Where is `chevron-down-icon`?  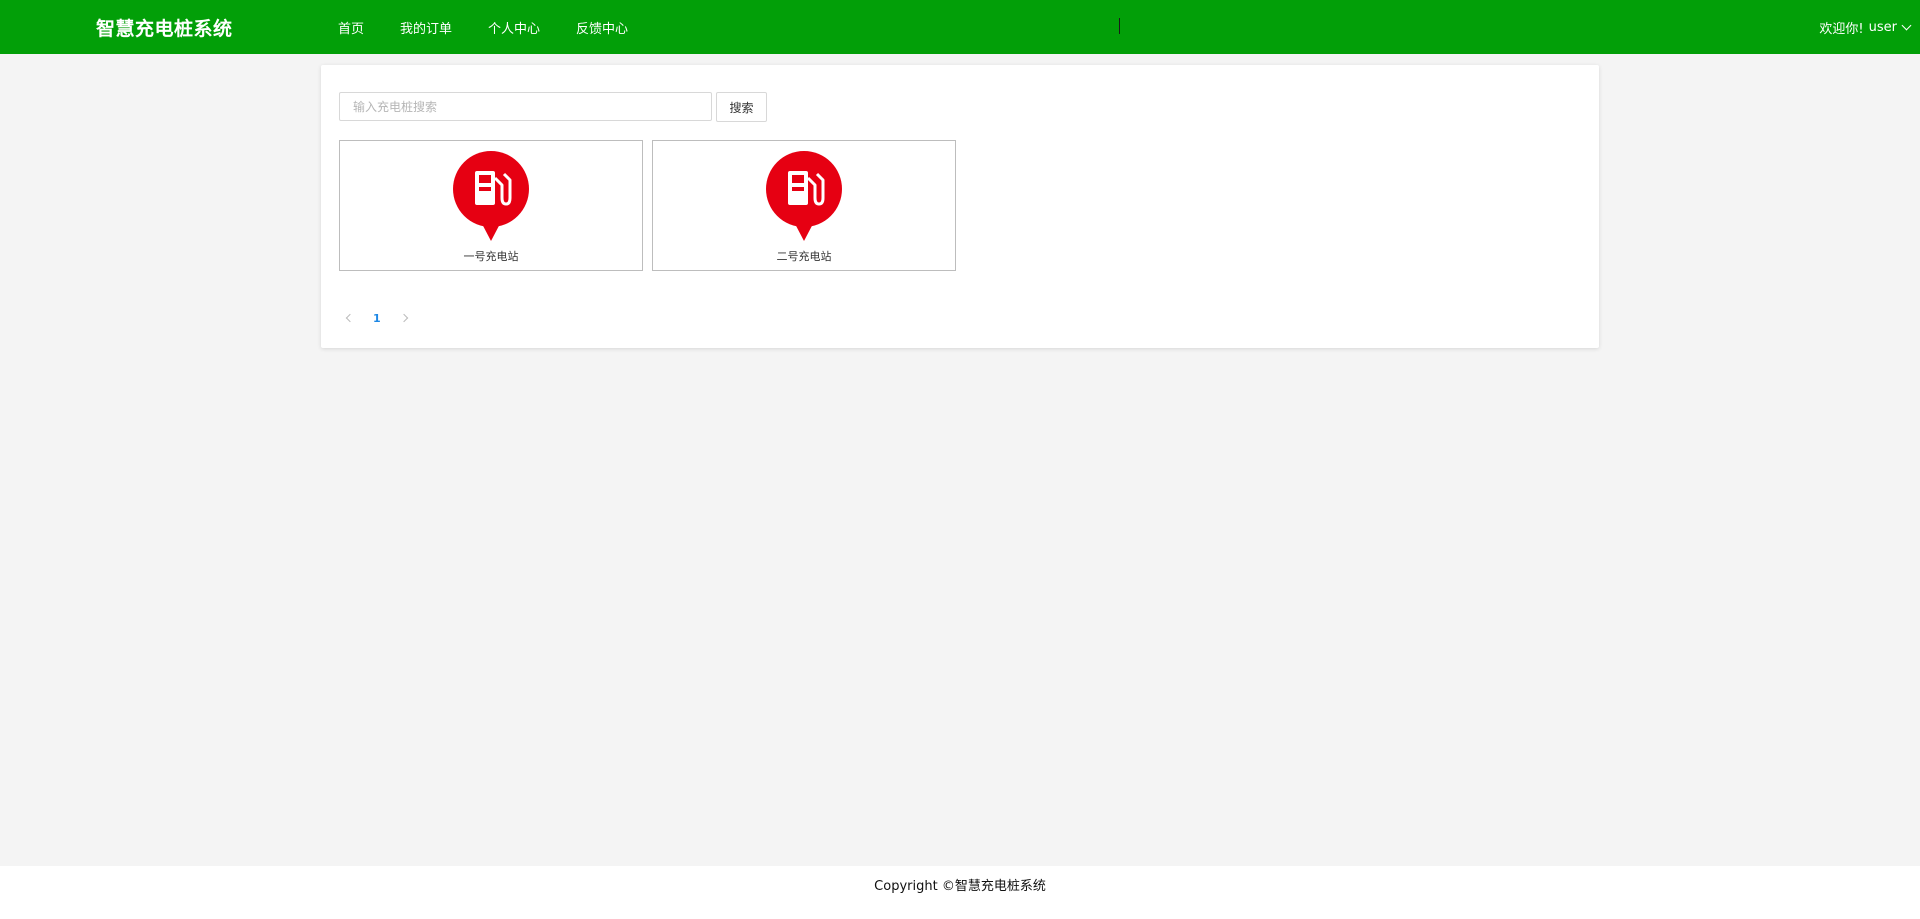 chevron-down-icon is located at coordinates (1906, 25).